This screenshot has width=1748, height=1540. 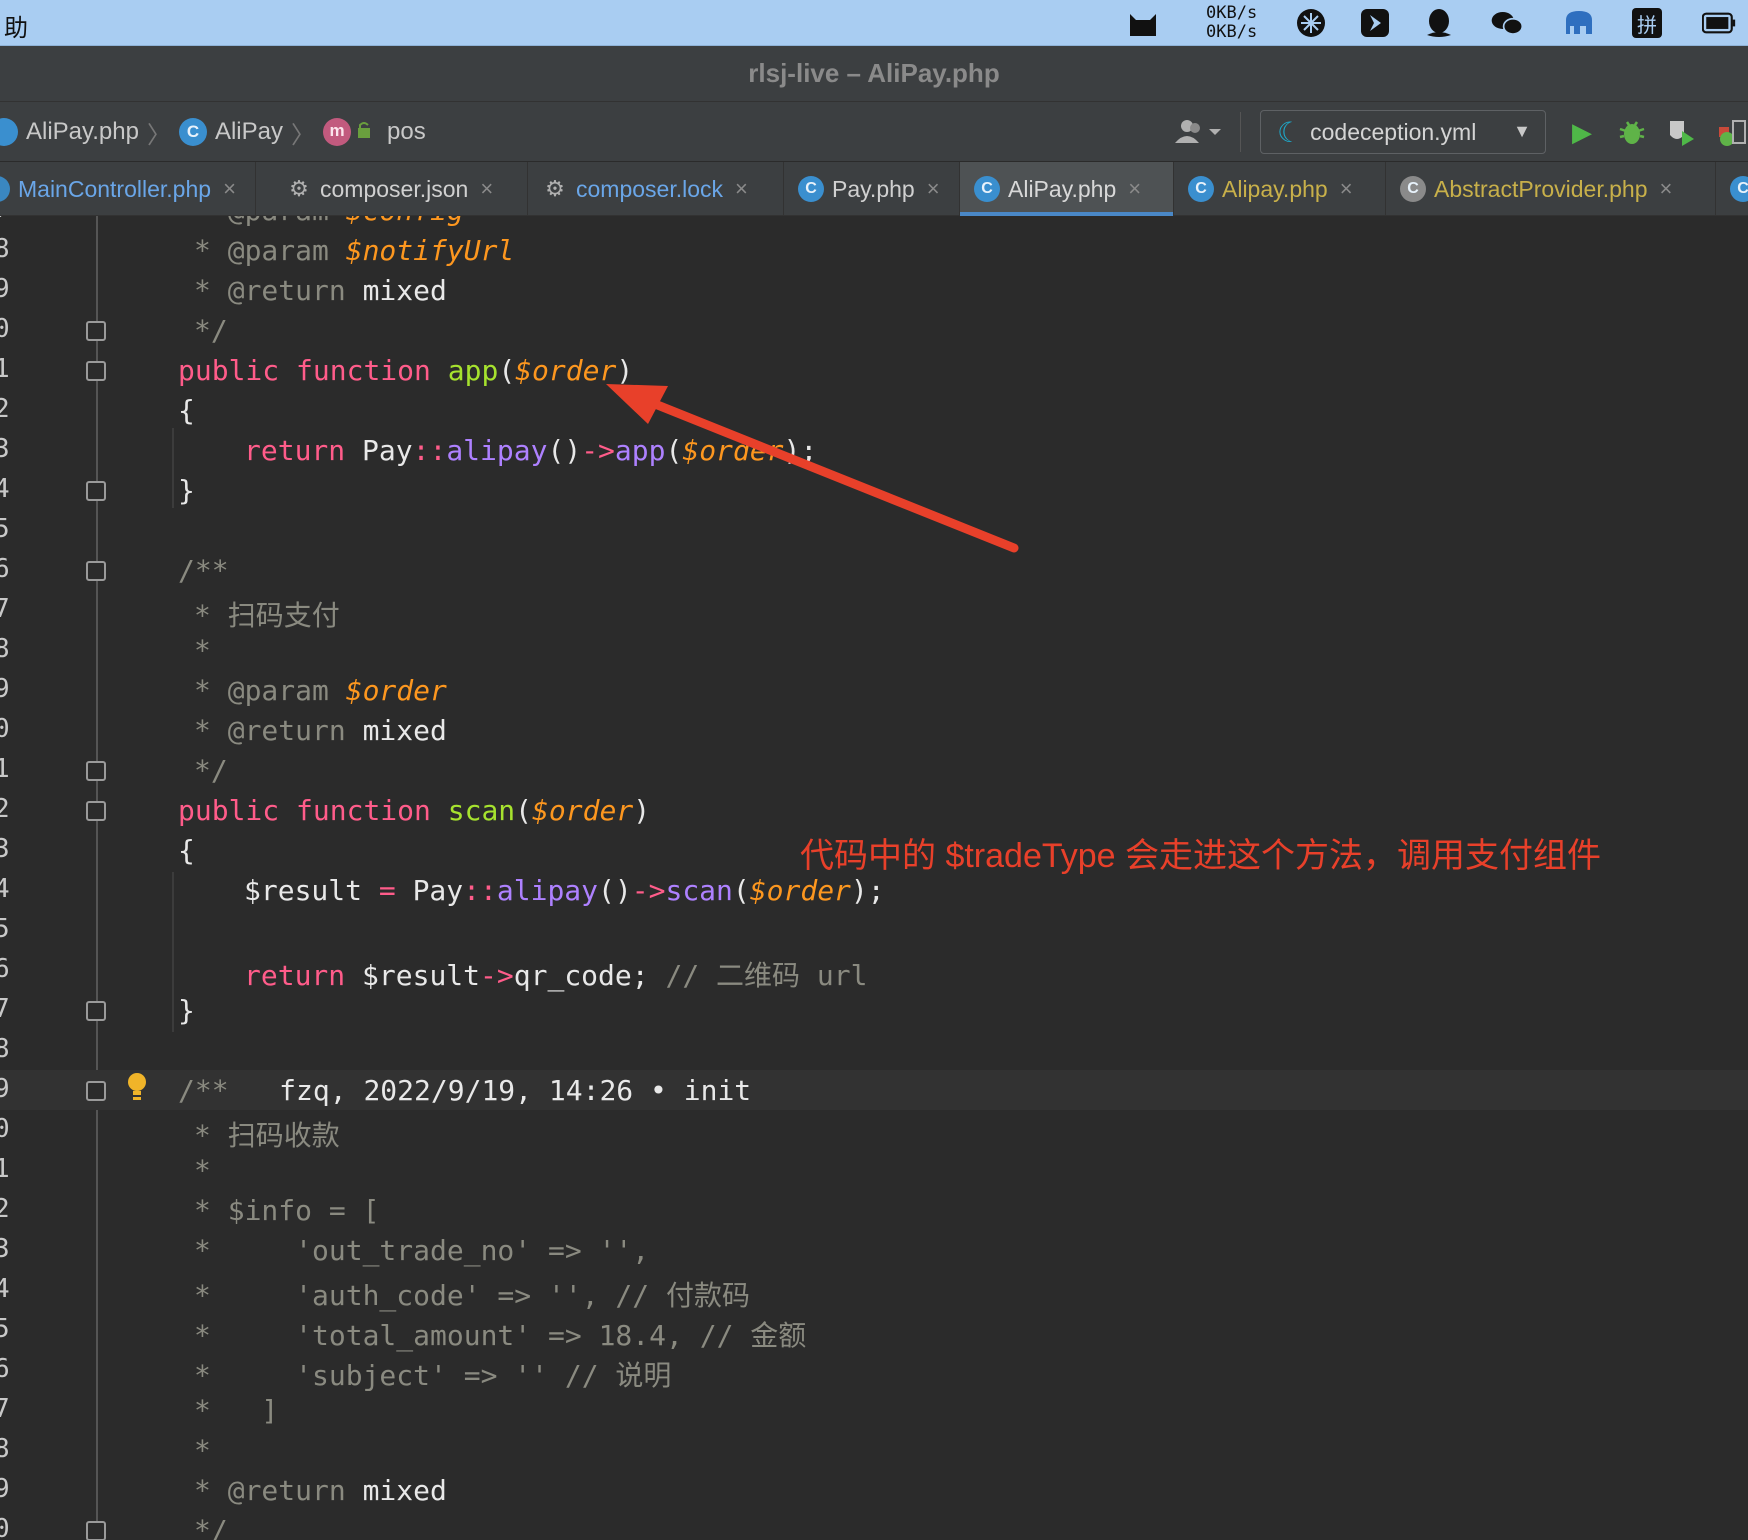 I want to click on annotation-arrow, so click(x=812, y=468).